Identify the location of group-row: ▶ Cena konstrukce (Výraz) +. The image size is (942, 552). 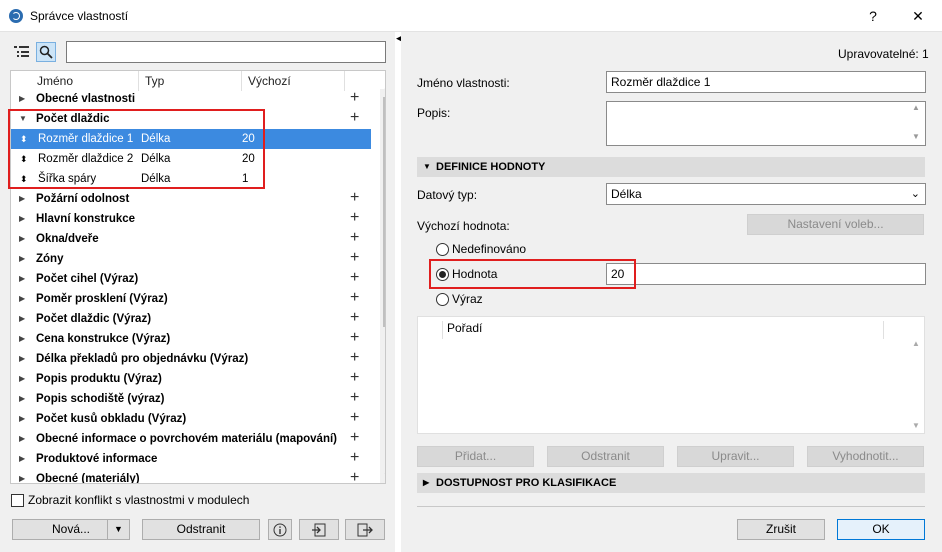
(191, 339).